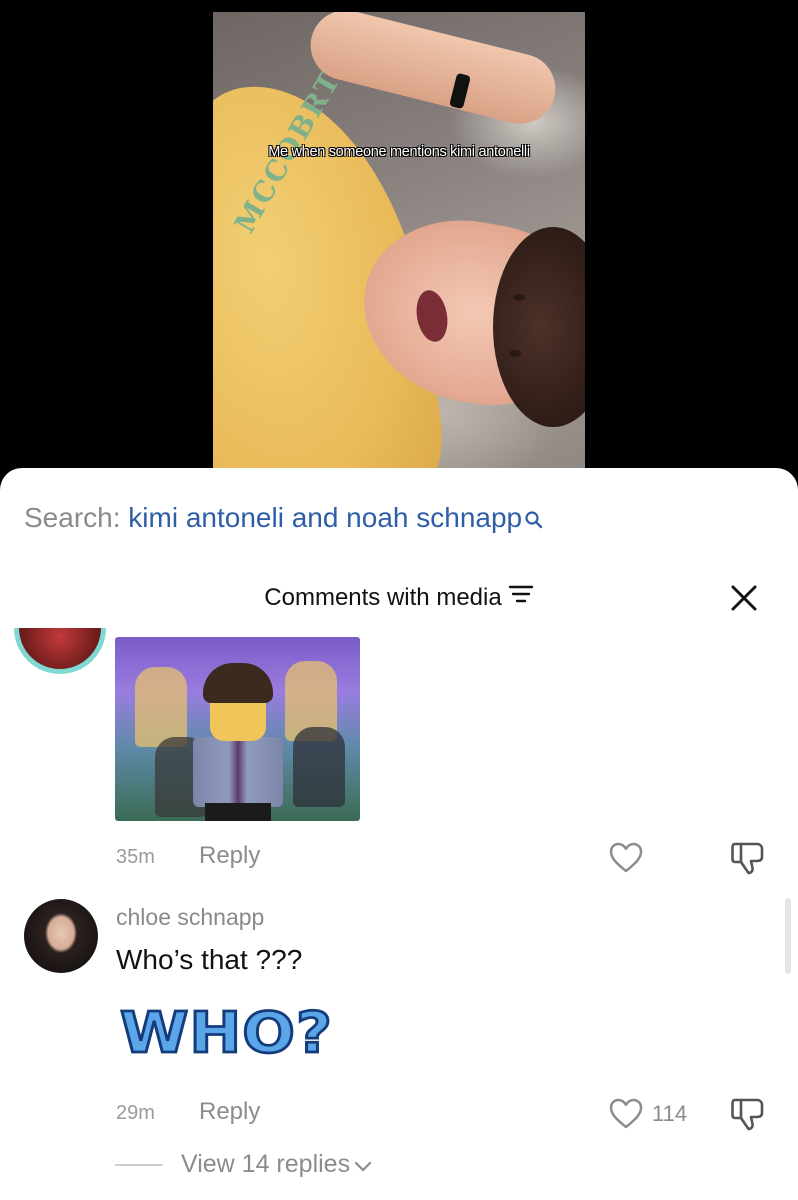 This screenshot has width=798, height=1200. Describe the element at coordinates (135, 857) in the screenshot. I see `comment-time: 35m` at that location.